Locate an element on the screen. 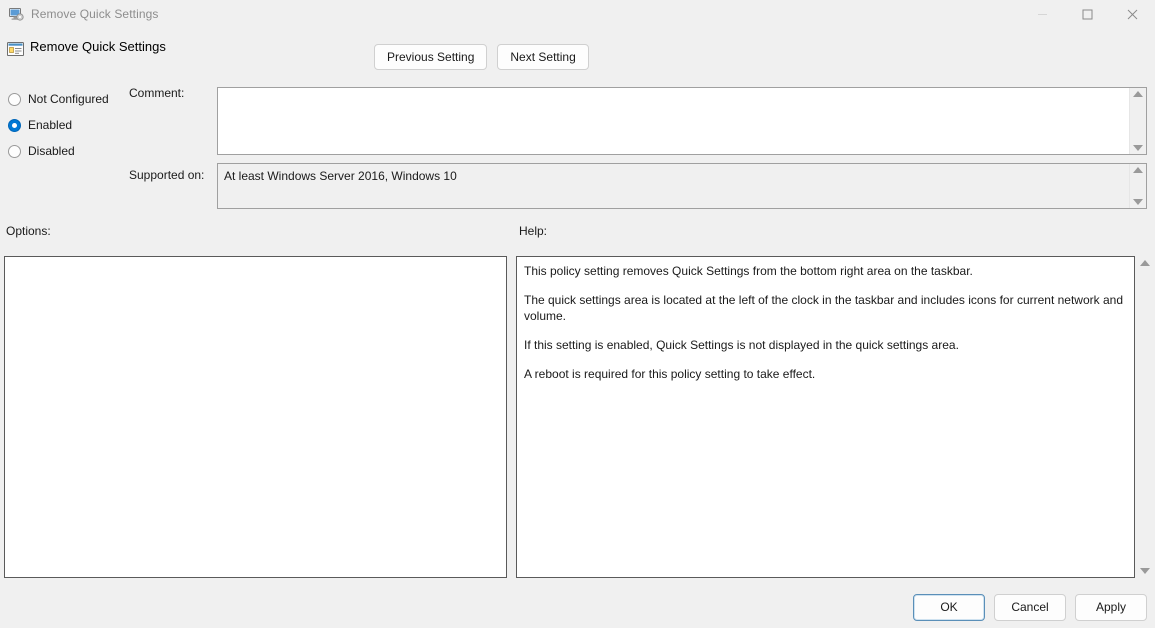 The height and width of the screenshot is (628, 1155). radio-disabled-label: Disabled is located at coordinates (51, 151).